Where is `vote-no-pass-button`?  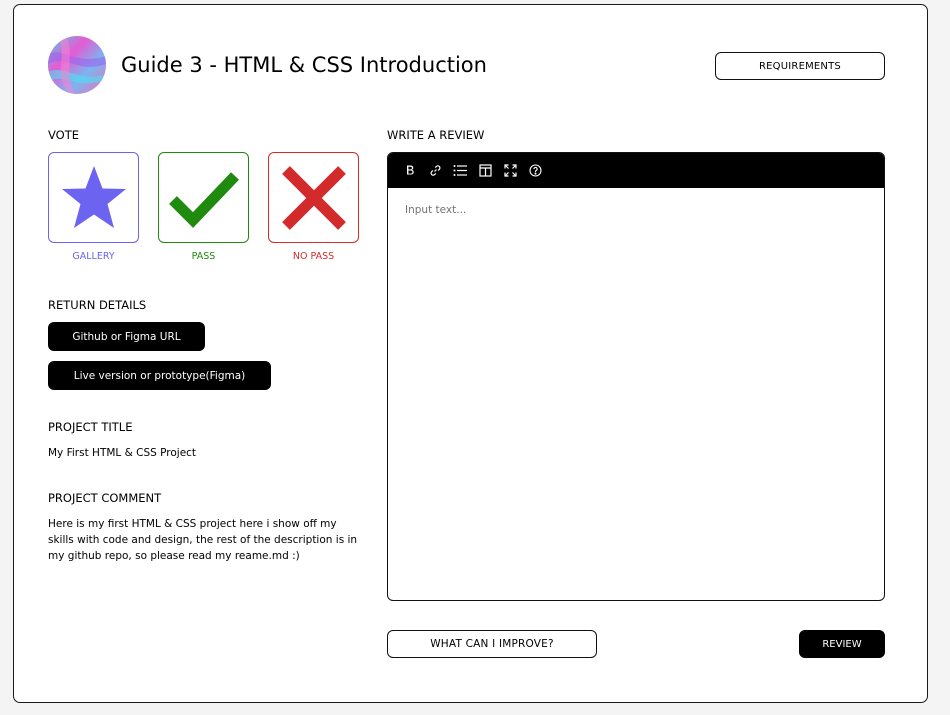
vote-no-pass-button is located at coordinates (313, 197).